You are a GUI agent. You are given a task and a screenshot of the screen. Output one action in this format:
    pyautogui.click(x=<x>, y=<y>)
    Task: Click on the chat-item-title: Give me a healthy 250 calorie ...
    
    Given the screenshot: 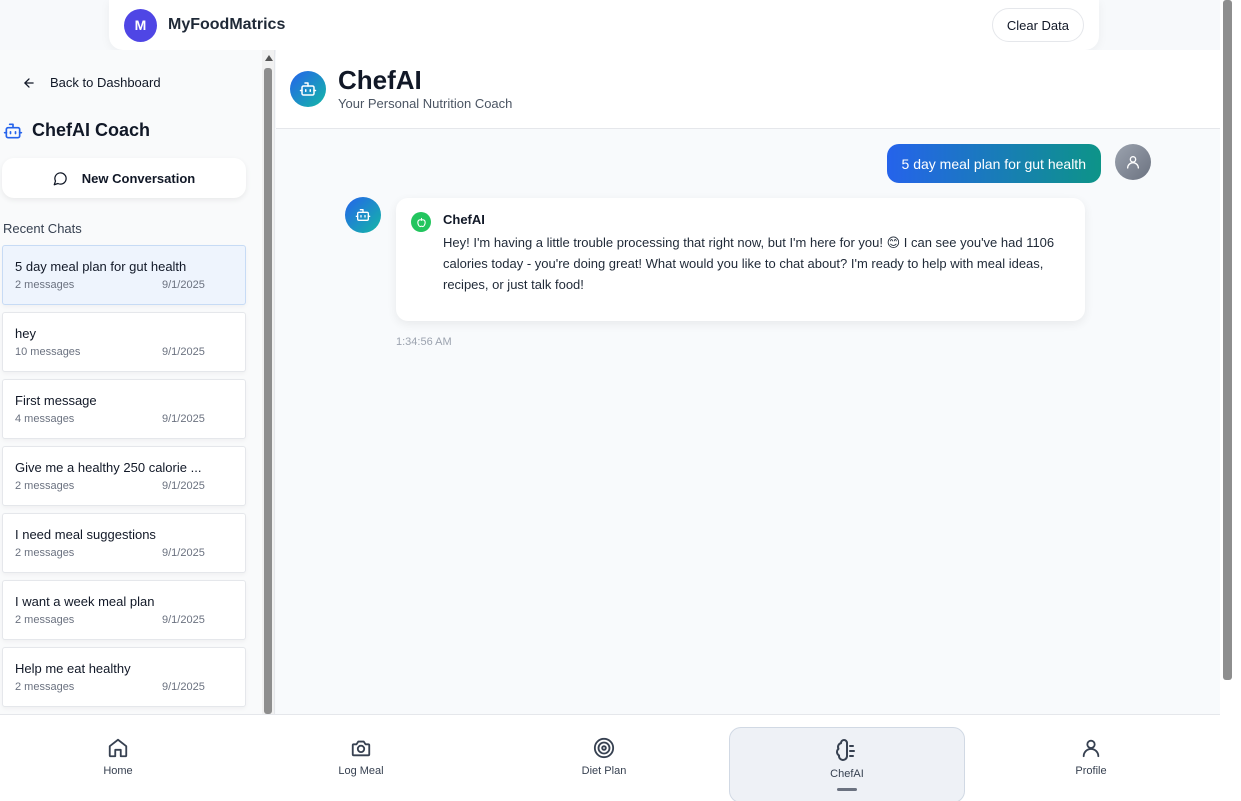 What is the action you would take?
    pyautogui.click(x=108, y=467)
    